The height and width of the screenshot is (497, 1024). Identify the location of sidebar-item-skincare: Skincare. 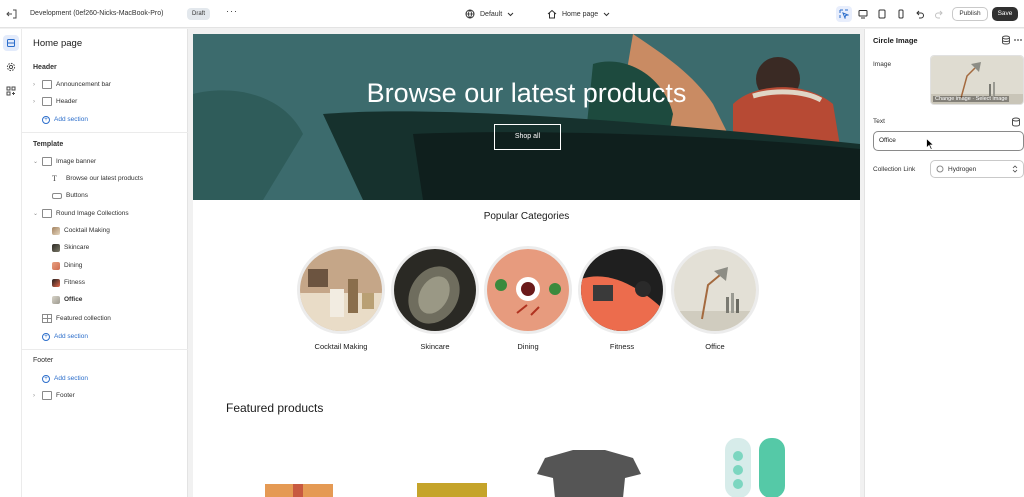
(70, 247).